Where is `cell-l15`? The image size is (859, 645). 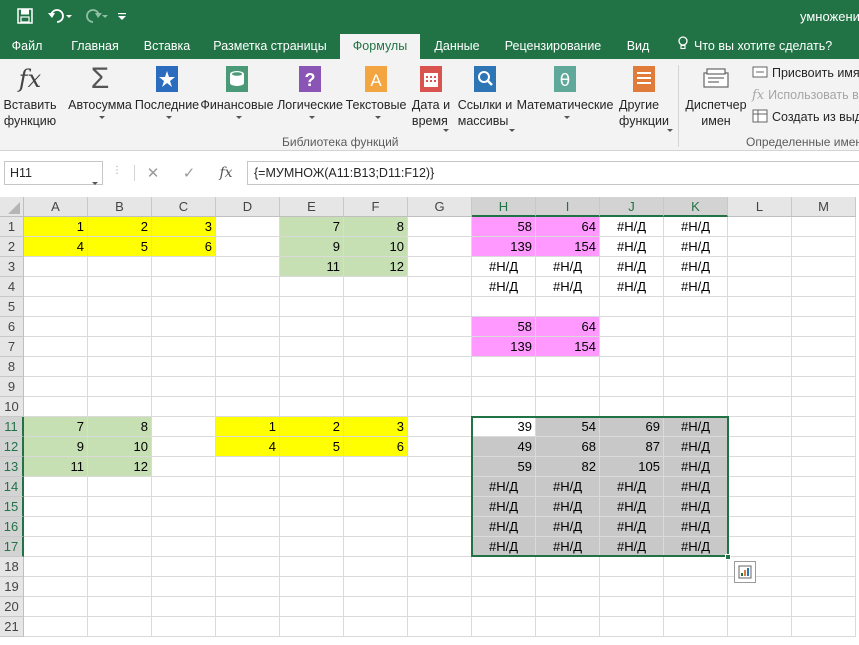
cell-l15 is located at coordinates (760, 507).